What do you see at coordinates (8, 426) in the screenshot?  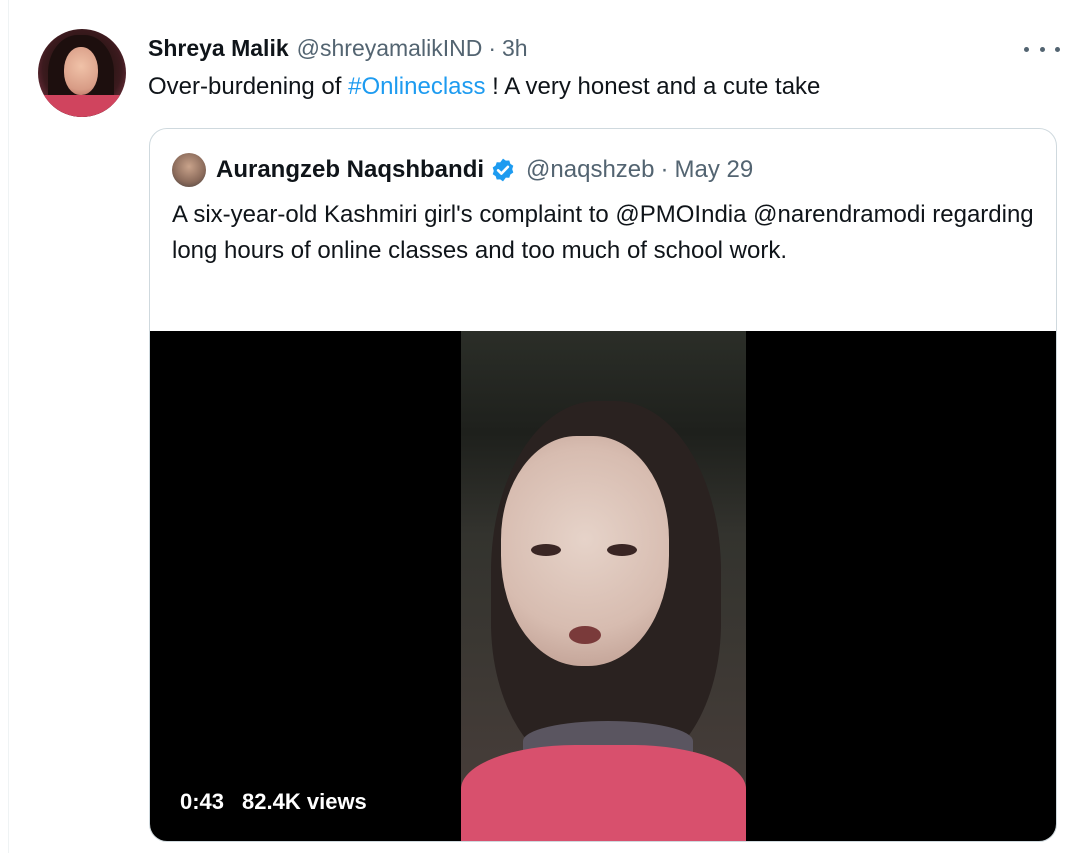 I see `timeline-divider` at bounding box center [8, 426].